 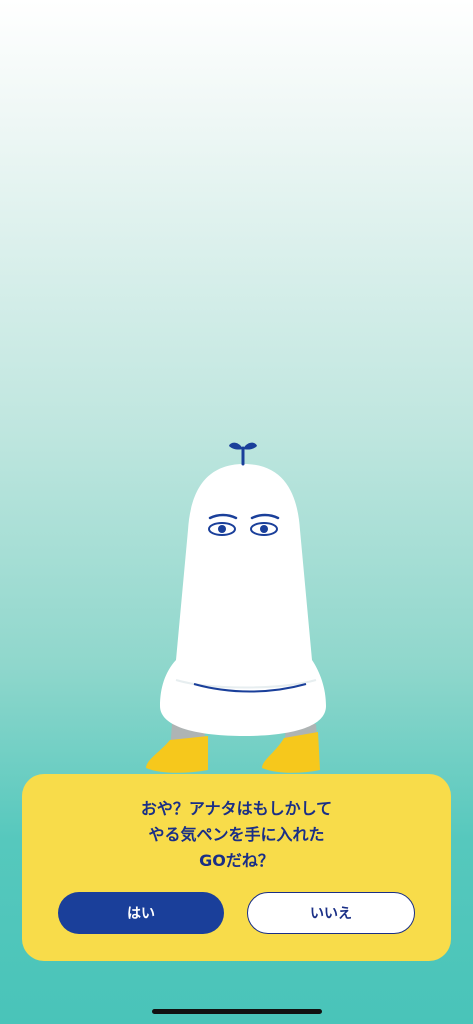 What do you see at coordinates (237, 1011) in the screenshot?
I see `home-indicator` at bounding box center [237, 1011].